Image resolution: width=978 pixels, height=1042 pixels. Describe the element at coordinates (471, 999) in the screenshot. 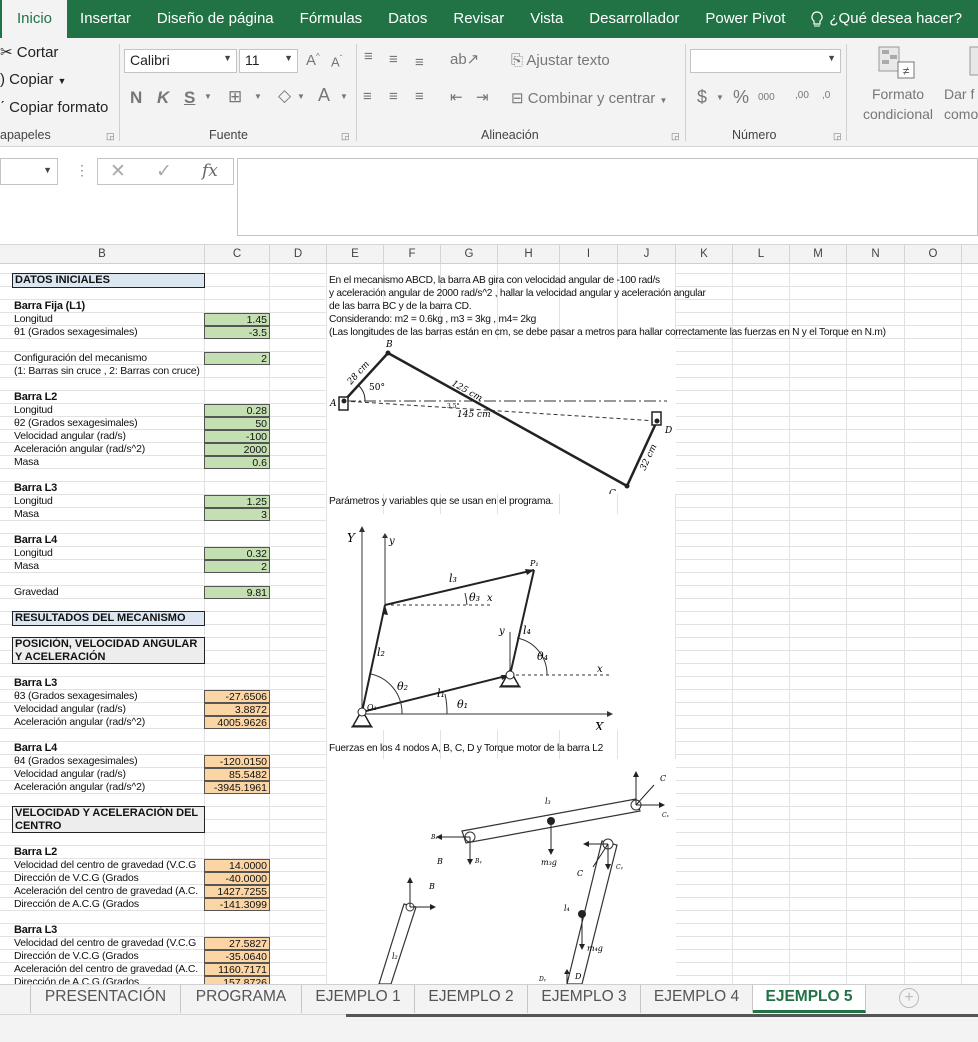

I see `sheet-tab-ejemplo-2: EJEMPLO 2` at that location.